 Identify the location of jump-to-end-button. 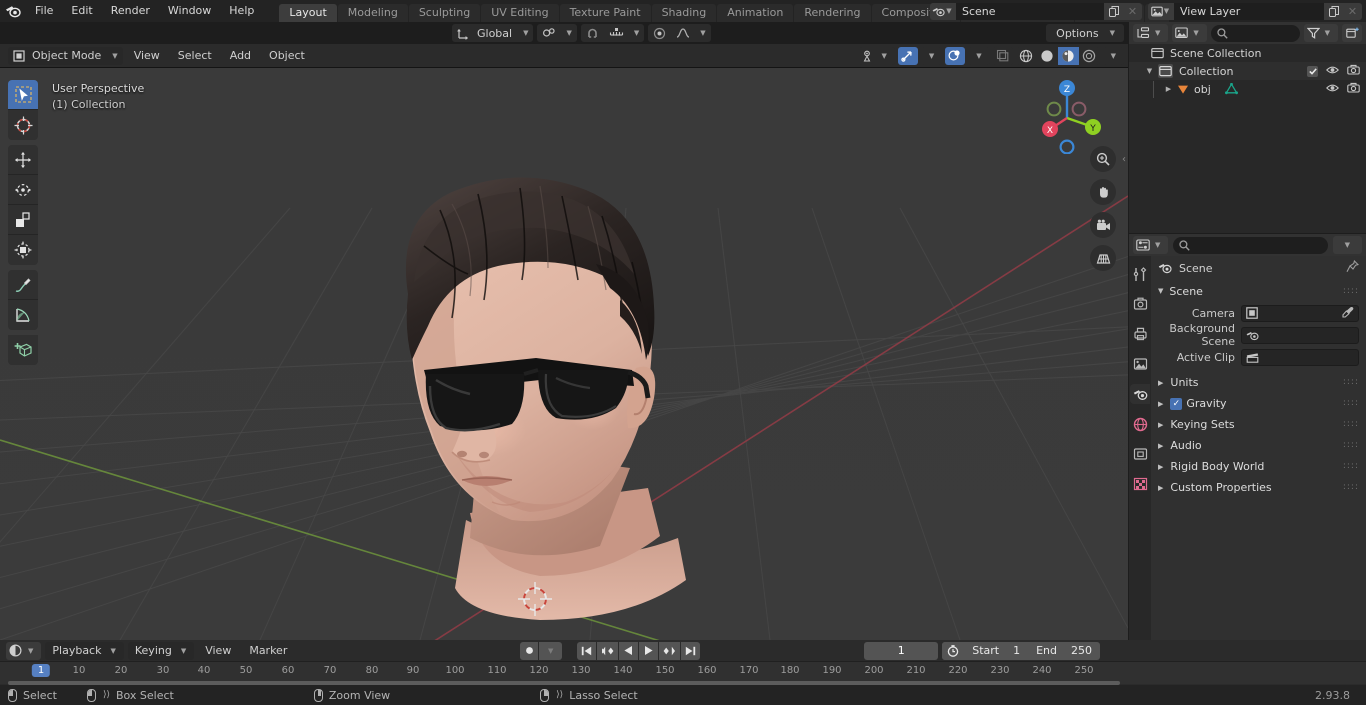
(691, 650).